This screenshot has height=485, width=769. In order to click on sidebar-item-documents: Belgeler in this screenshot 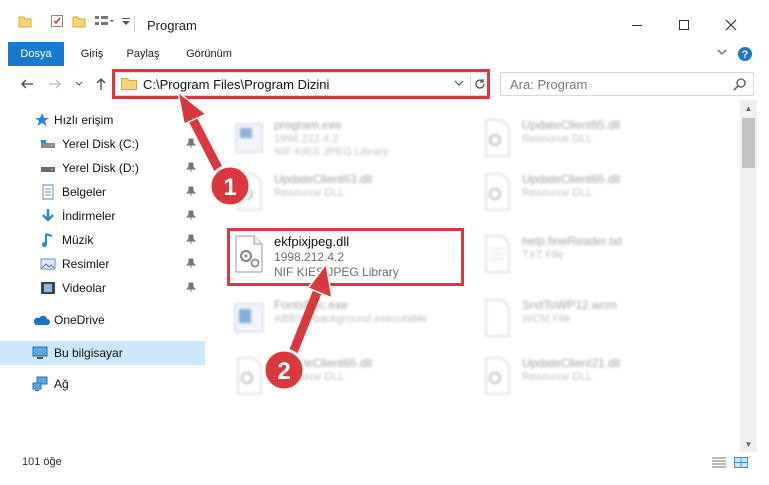, I will do `click(102, 192)`.